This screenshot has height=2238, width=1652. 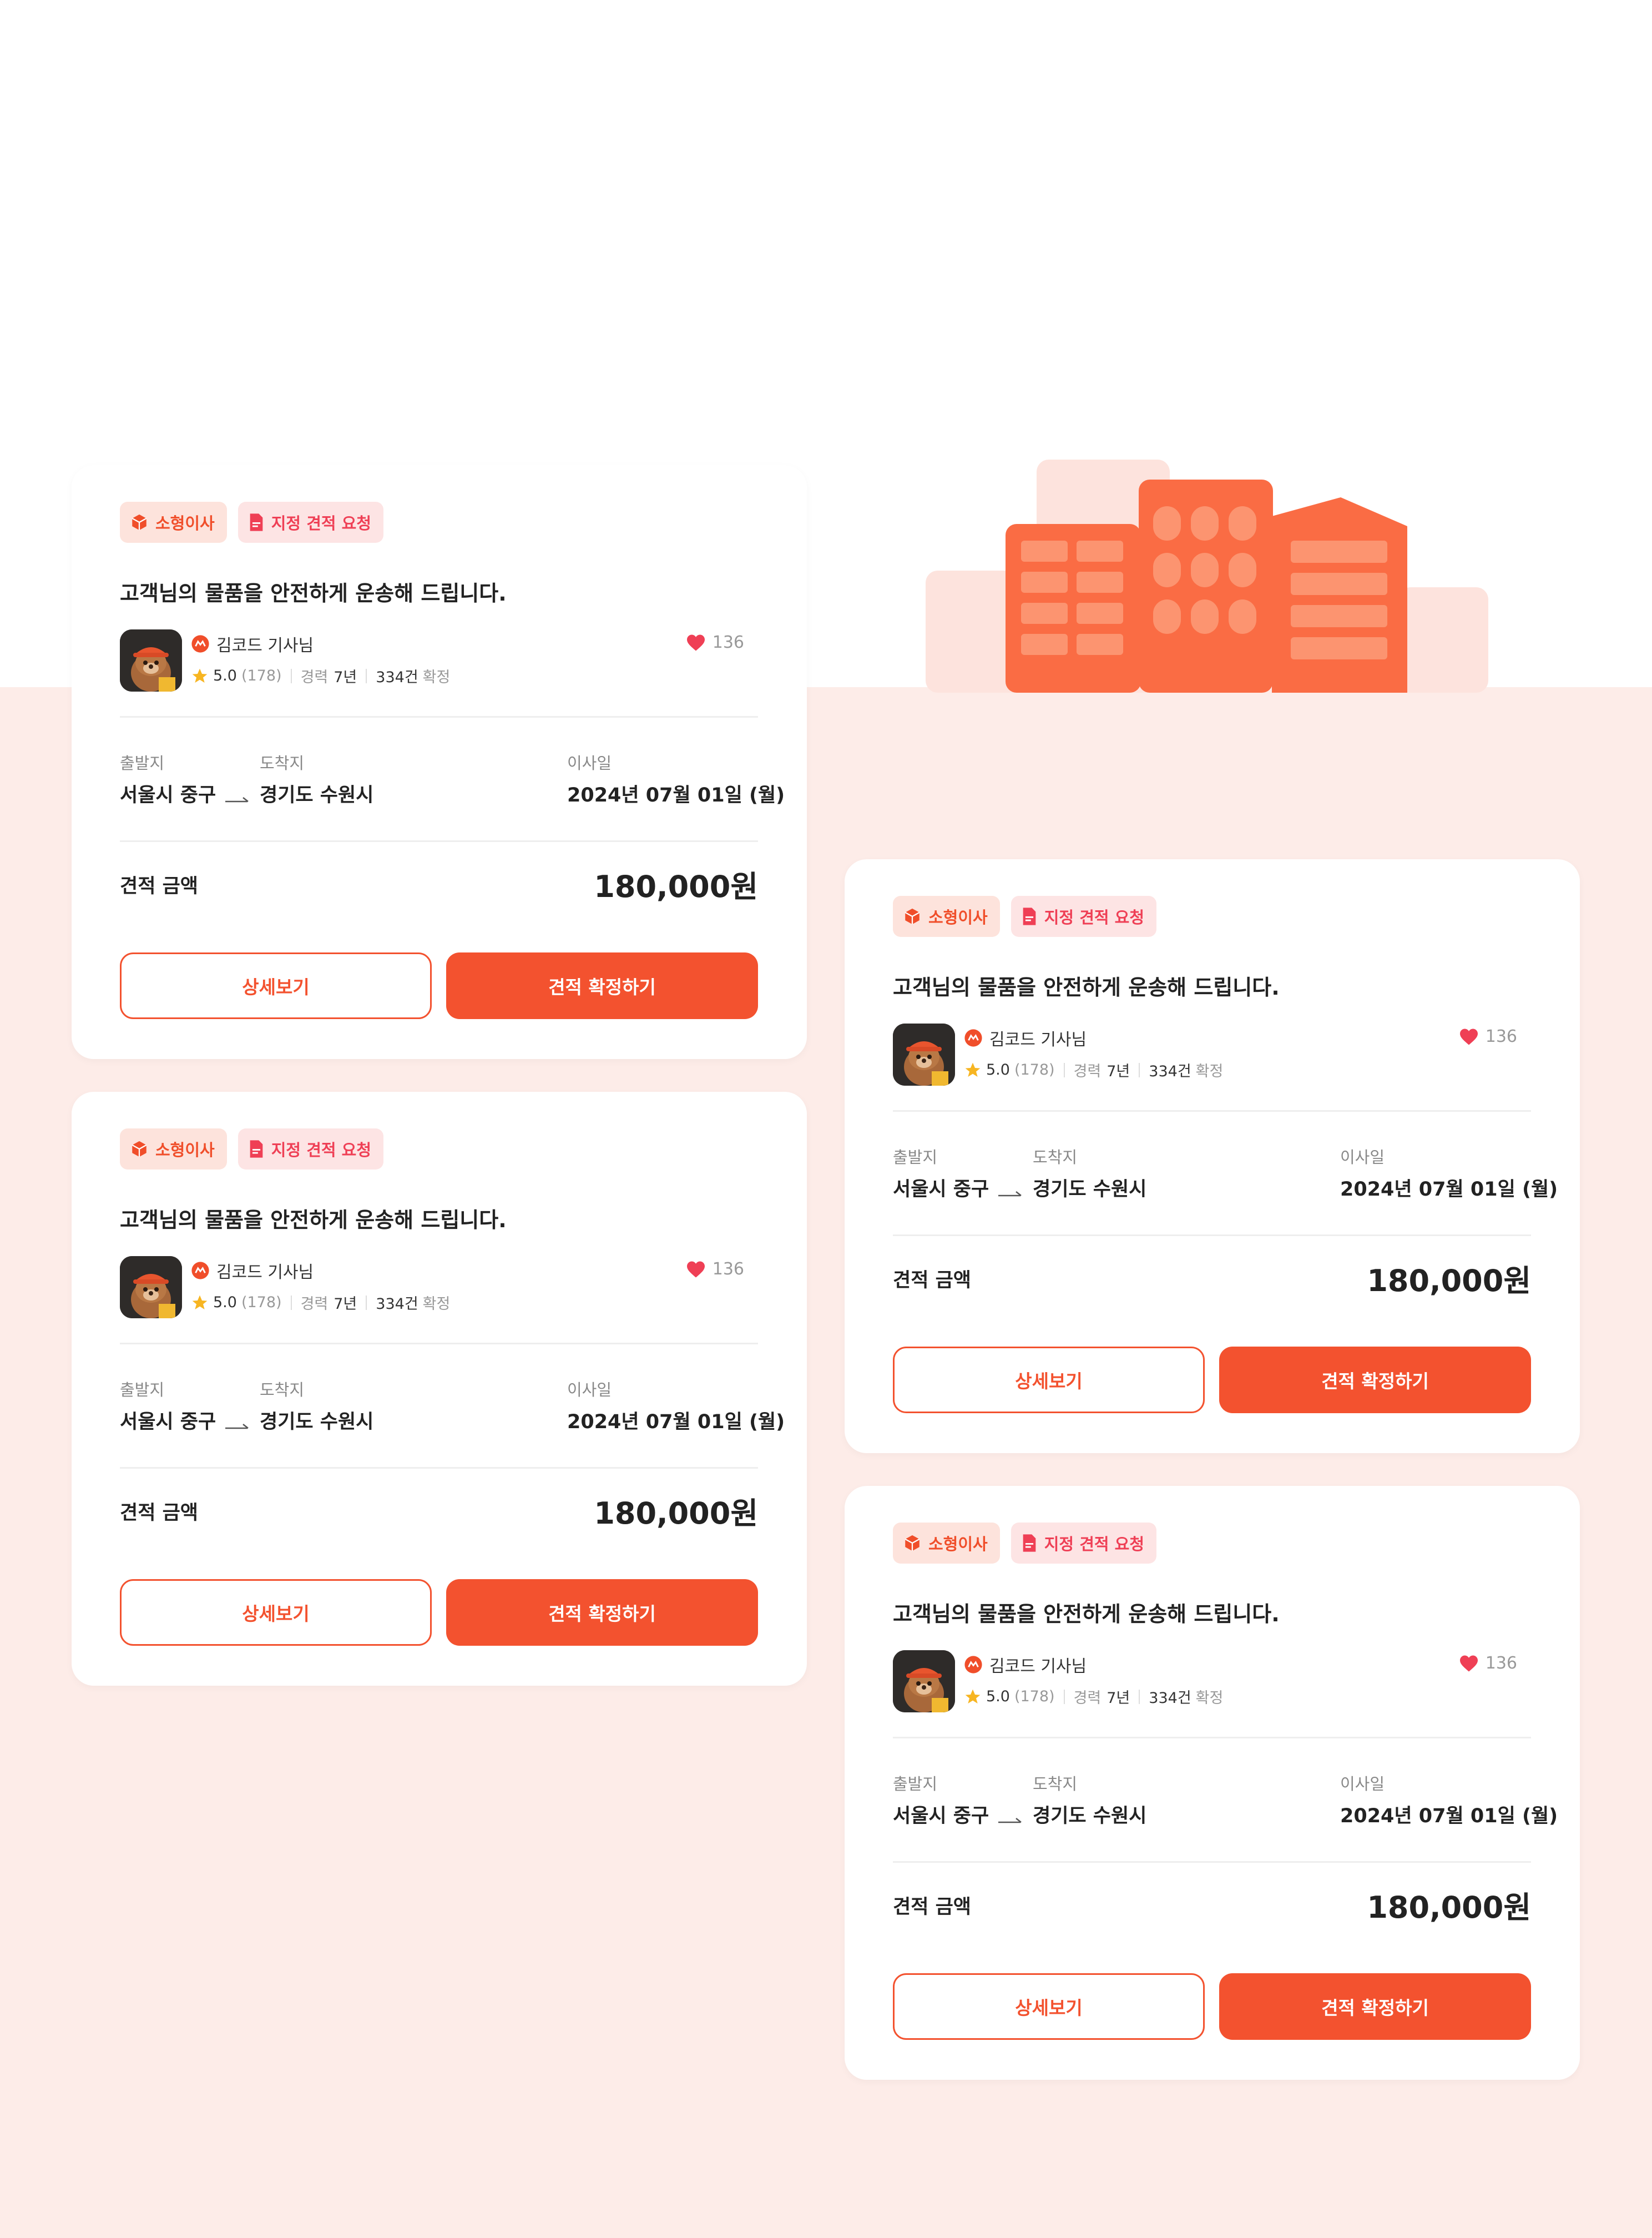 I want to click on destination-label: 도착지, so click(x=282, y=1390).